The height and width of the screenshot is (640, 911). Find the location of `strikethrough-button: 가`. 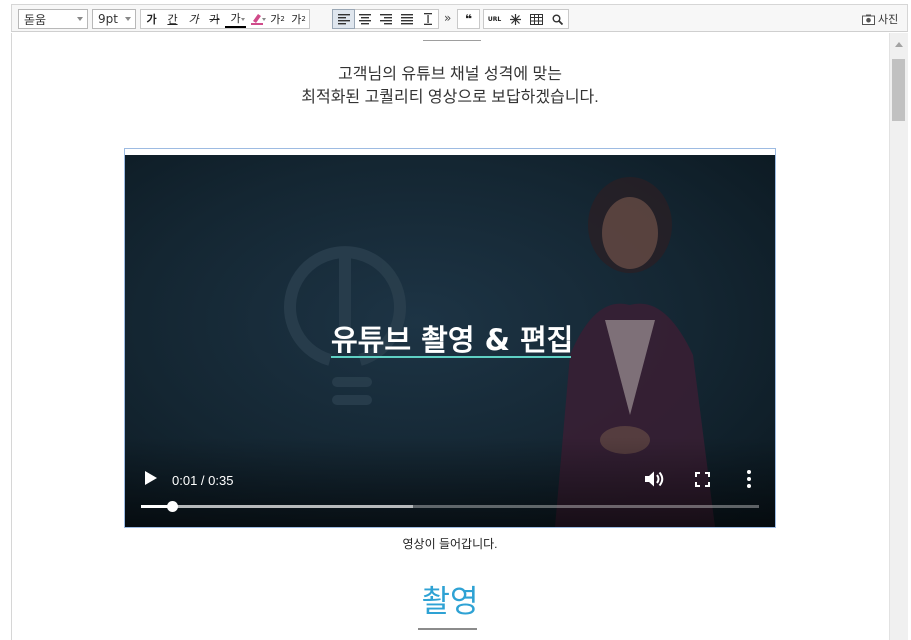

strikethrough-button: 가 is located at coordinates (214, 19).